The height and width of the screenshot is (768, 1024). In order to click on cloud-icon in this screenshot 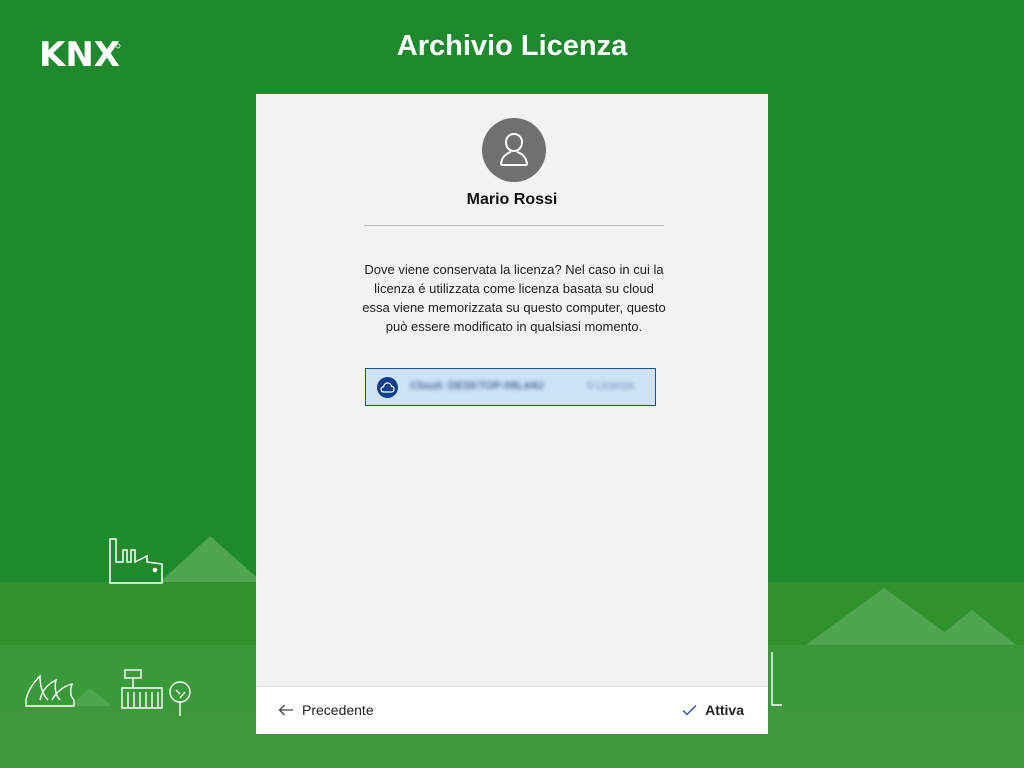, I will do `click(387, 387)`.